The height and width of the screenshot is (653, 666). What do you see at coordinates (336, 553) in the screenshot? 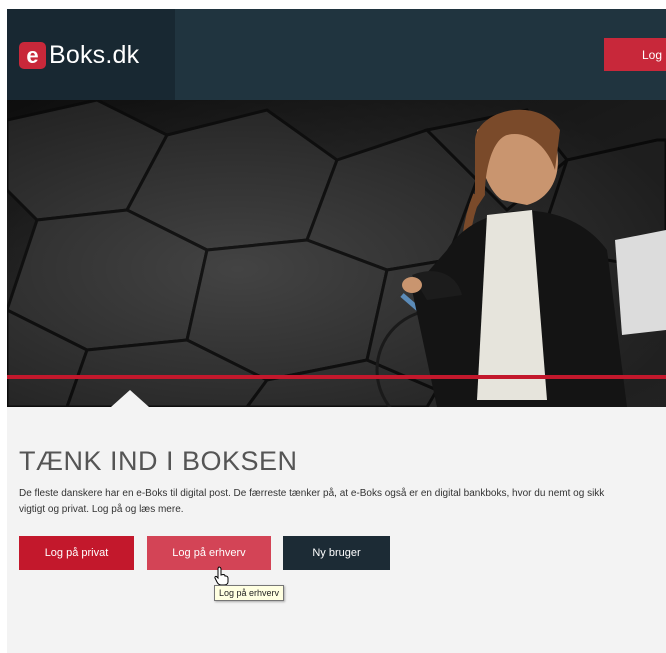
I see `new-user-button: Ny bruger` at bounding box center [336, 553].